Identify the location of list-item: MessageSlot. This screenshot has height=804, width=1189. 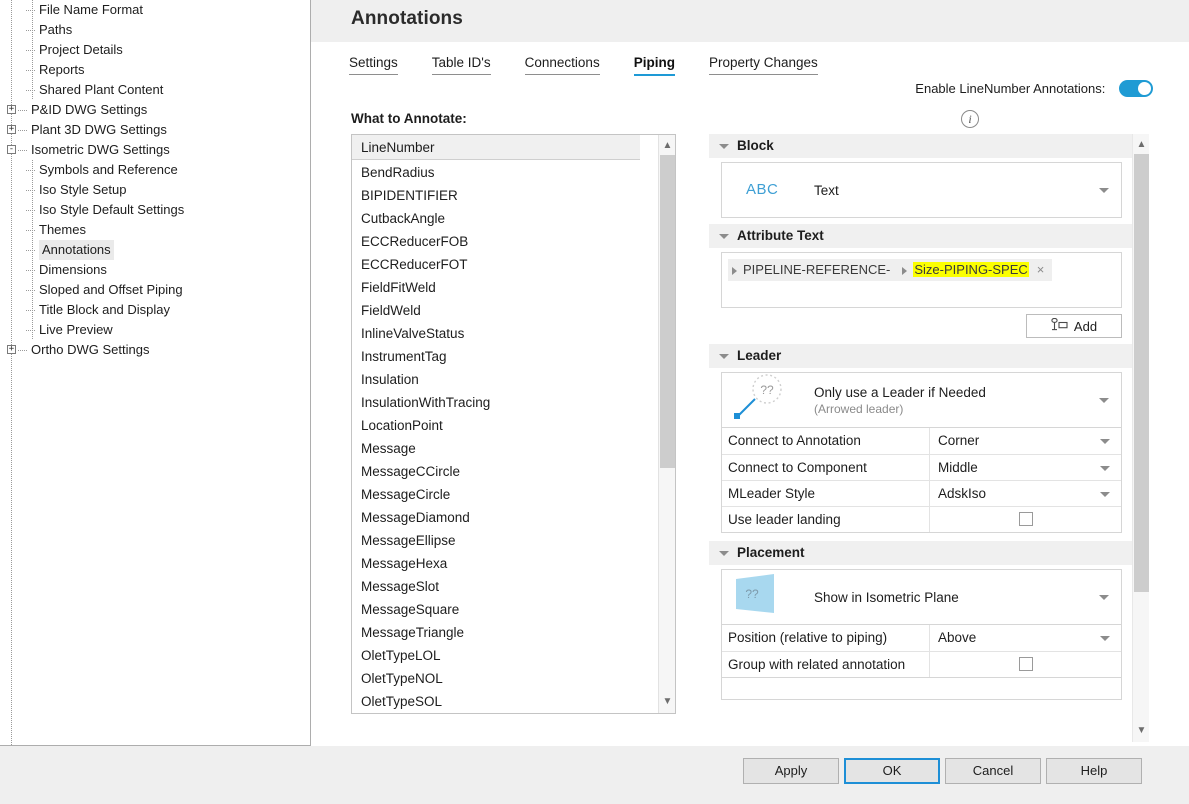
(510, 586).